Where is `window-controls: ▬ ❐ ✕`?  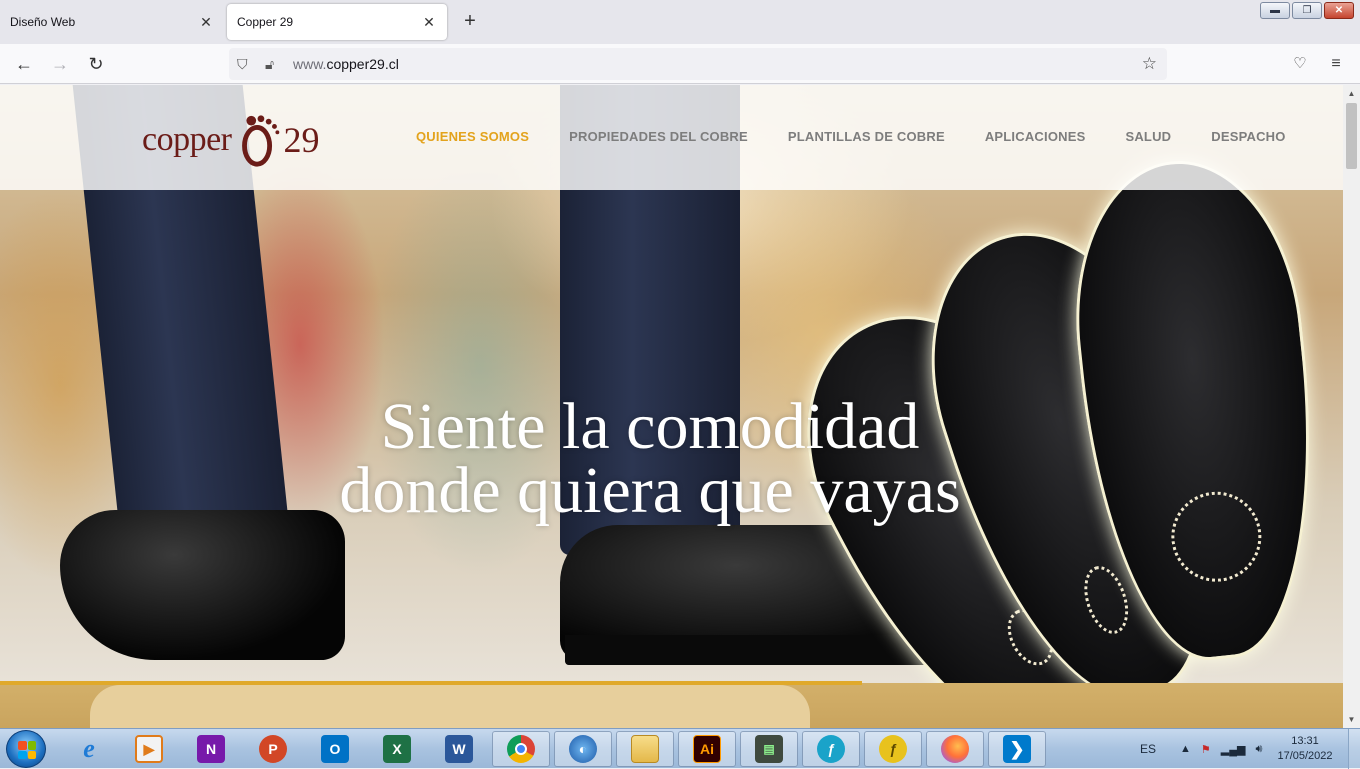 window-controls: ▬ ❐ ✕ is located at coordinates (1307, 10).